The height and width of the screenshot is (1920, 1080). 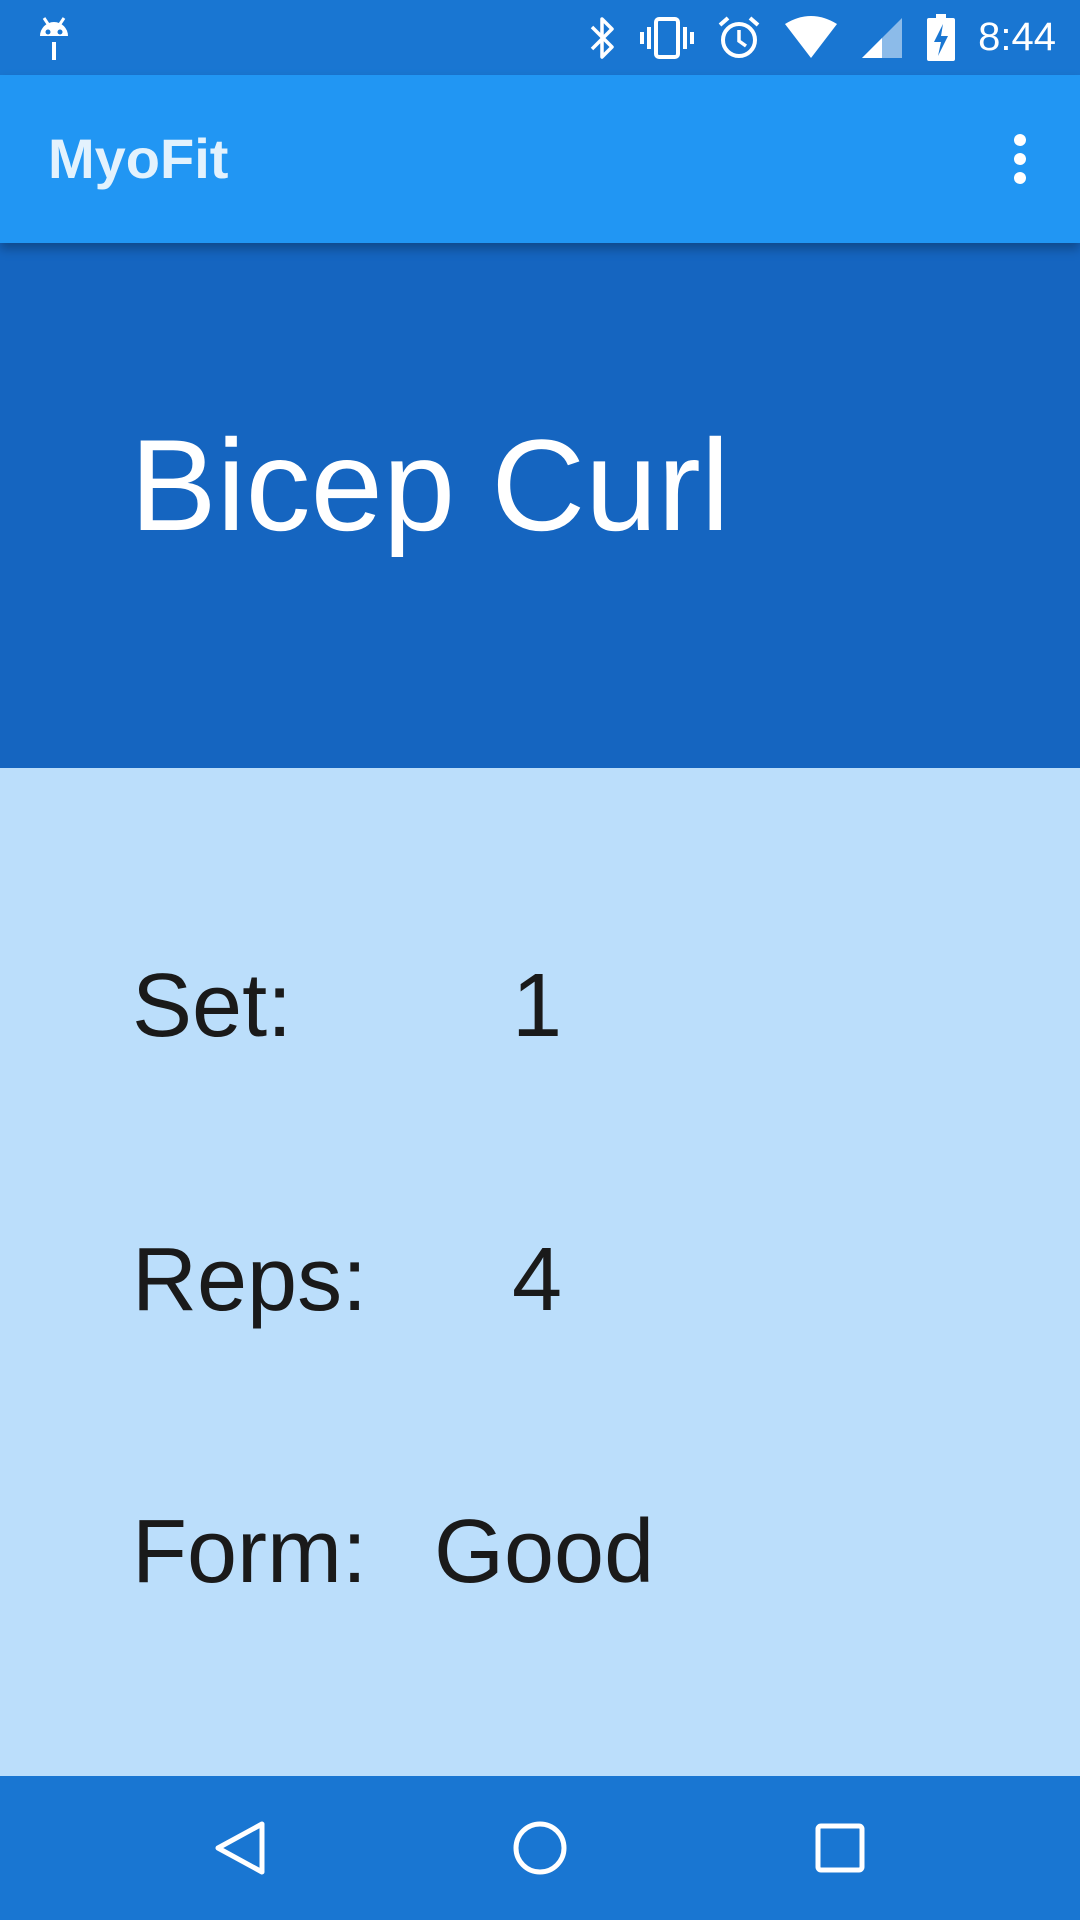 What do you see at coordinates (212, 1006) in the screenshot?
I see `set-label: Set:` at bounding box center [212, 1006].